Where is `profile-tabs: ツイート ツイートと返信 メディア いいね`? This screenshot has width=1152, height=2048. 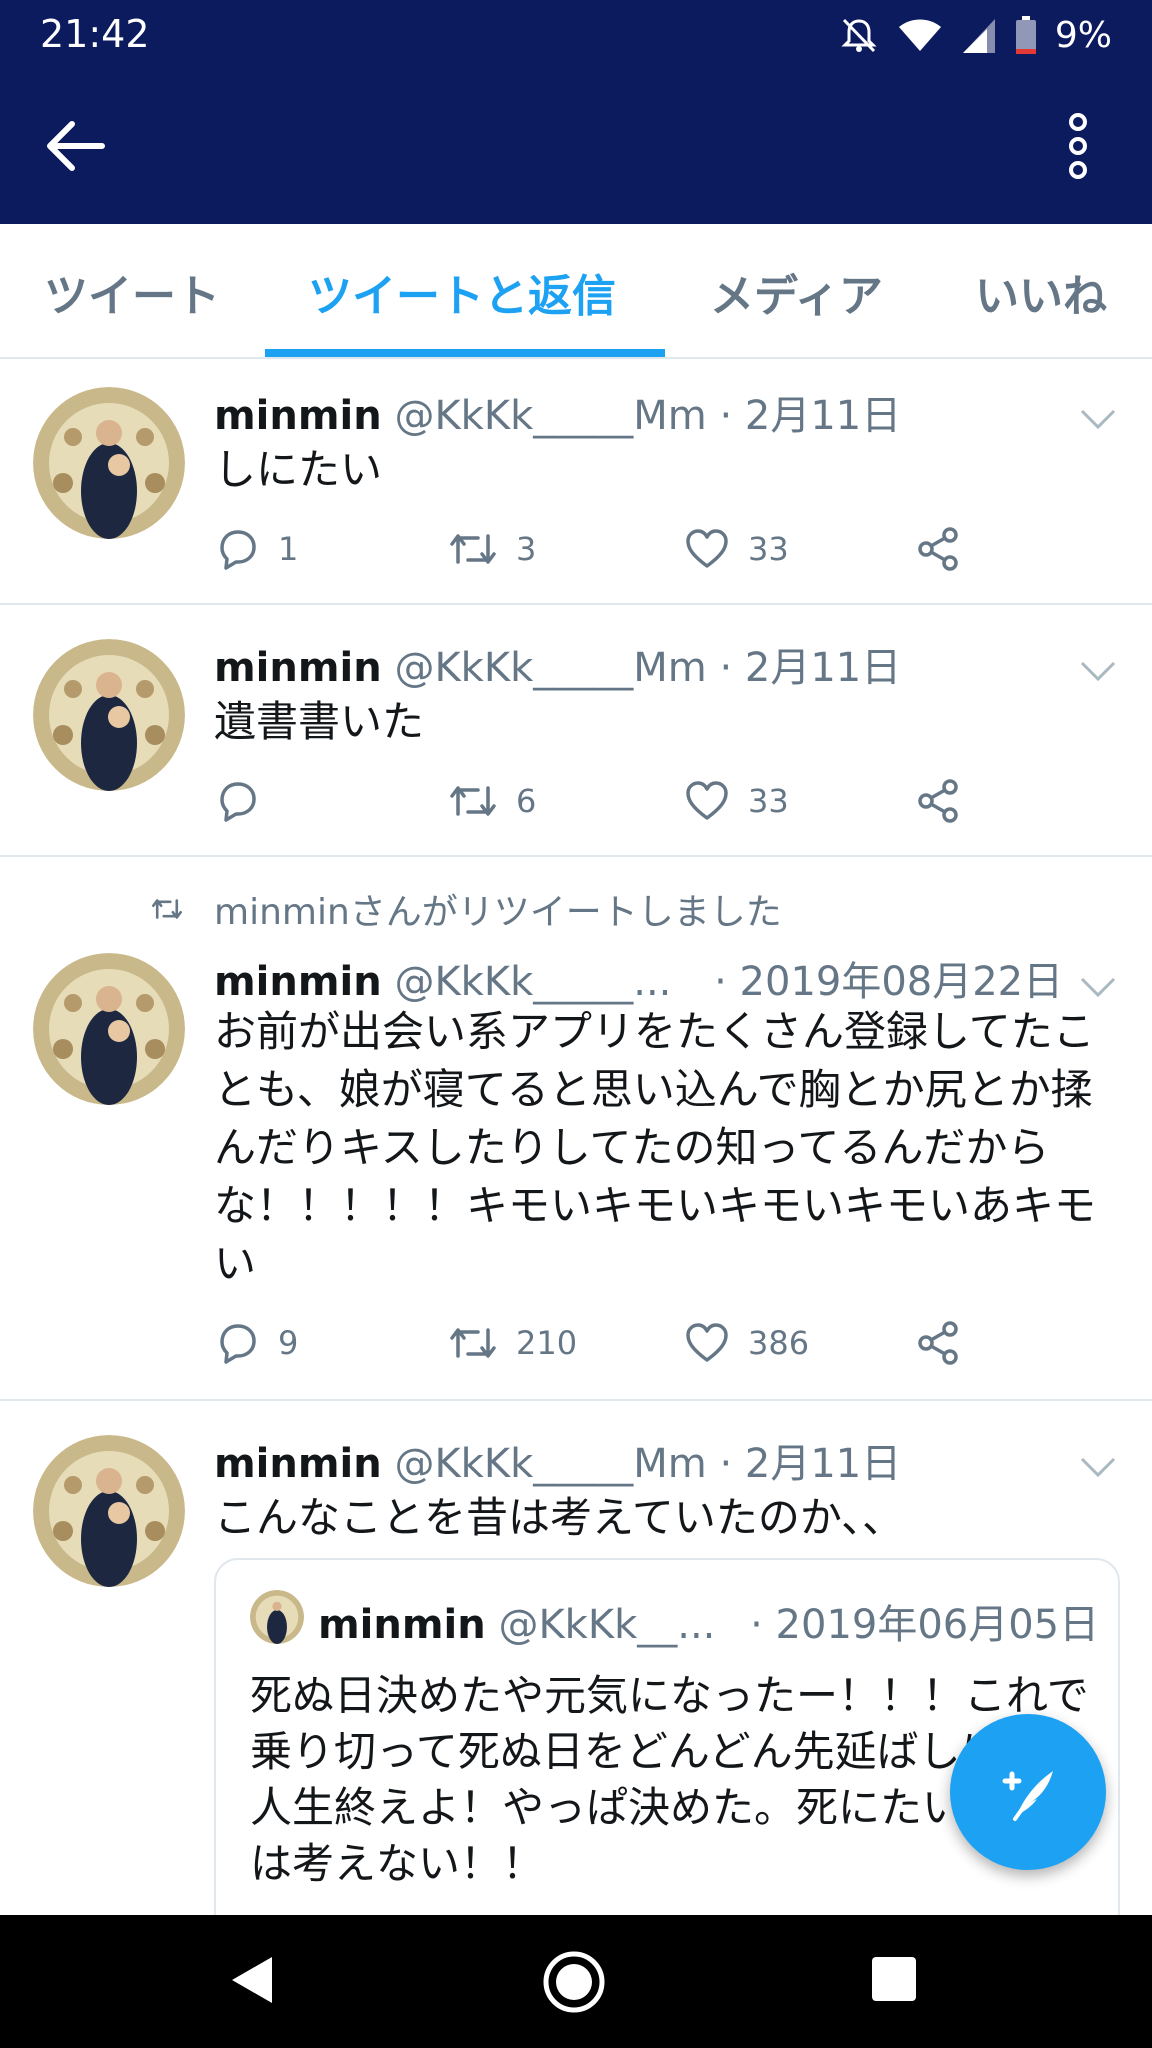
profile-tabs: ツイート ツイートと返信 メディア いいね is located at coordinates (576, 291).